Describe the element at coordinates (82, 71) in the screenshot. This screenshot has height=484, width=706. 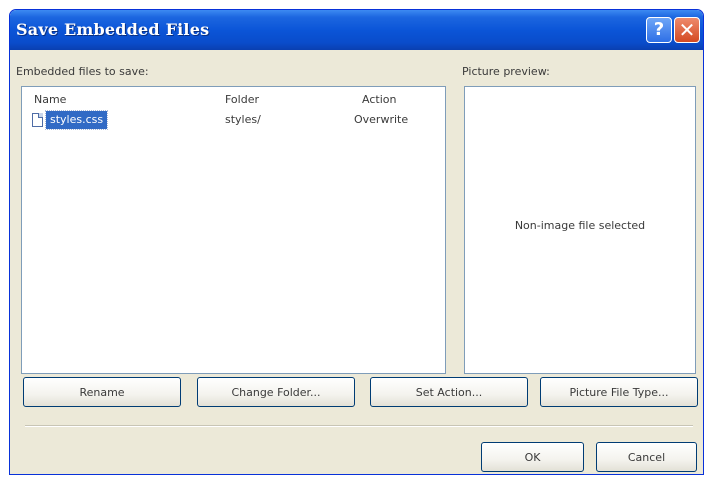
I see `embedded-files-label: Embedded files to save:` at that location.